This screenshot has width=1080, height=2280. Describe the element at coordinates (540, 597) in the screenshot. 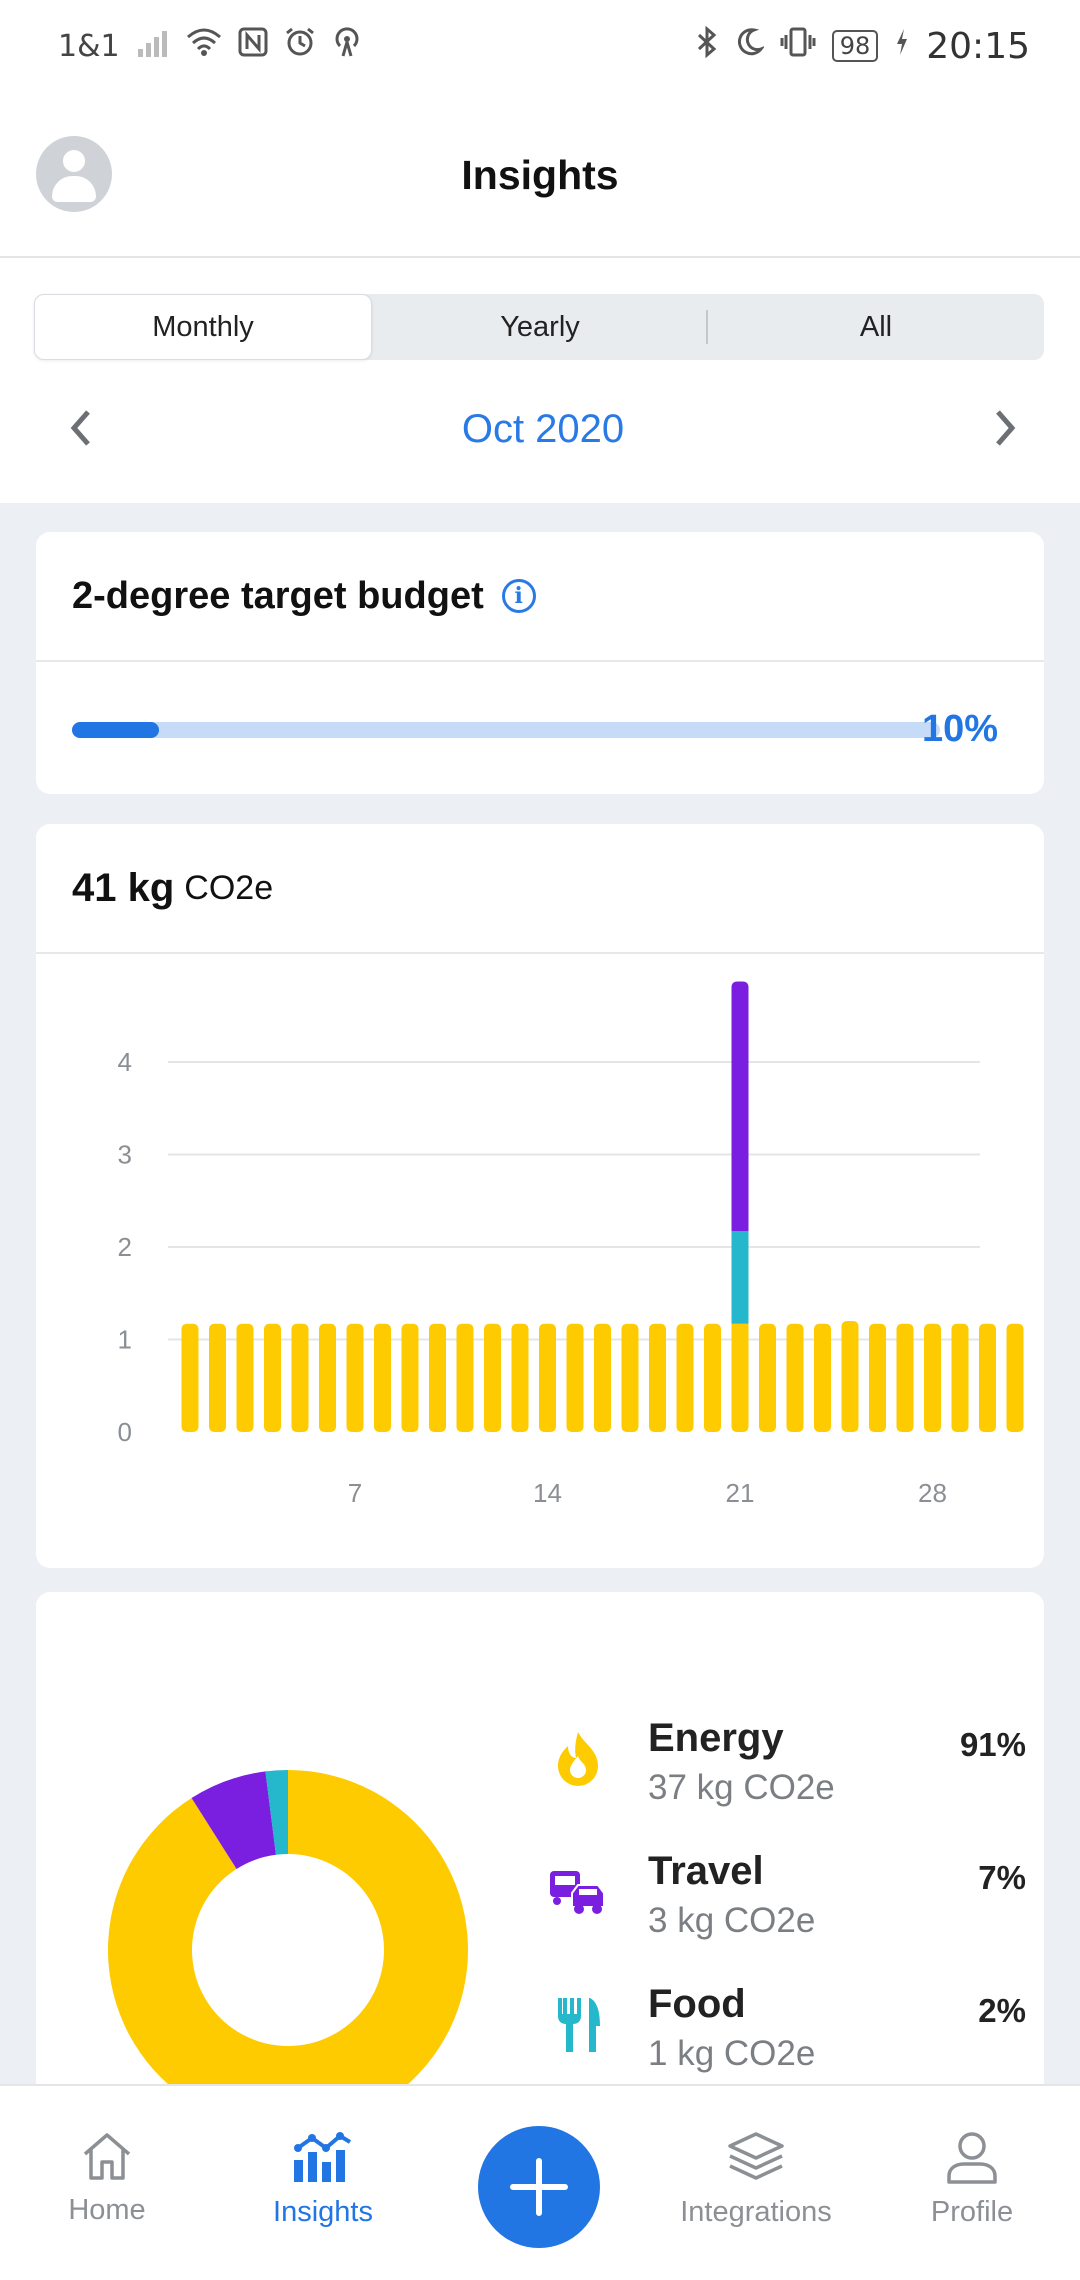

I see `budget-card-header: 2-degree target budget i` at that location.